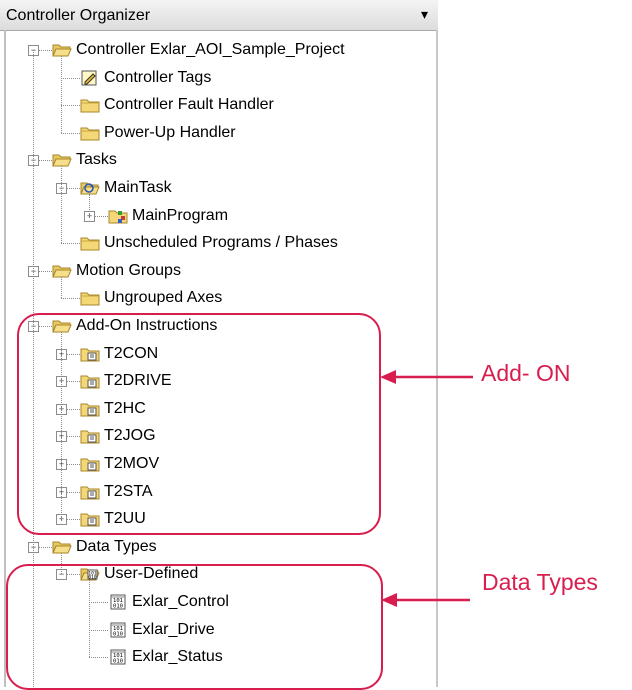  What do you see at coordinates (526, 373) in the screenshot?
I see `addon-annotation-label: Add- ON` at bounding box center [526, 373].